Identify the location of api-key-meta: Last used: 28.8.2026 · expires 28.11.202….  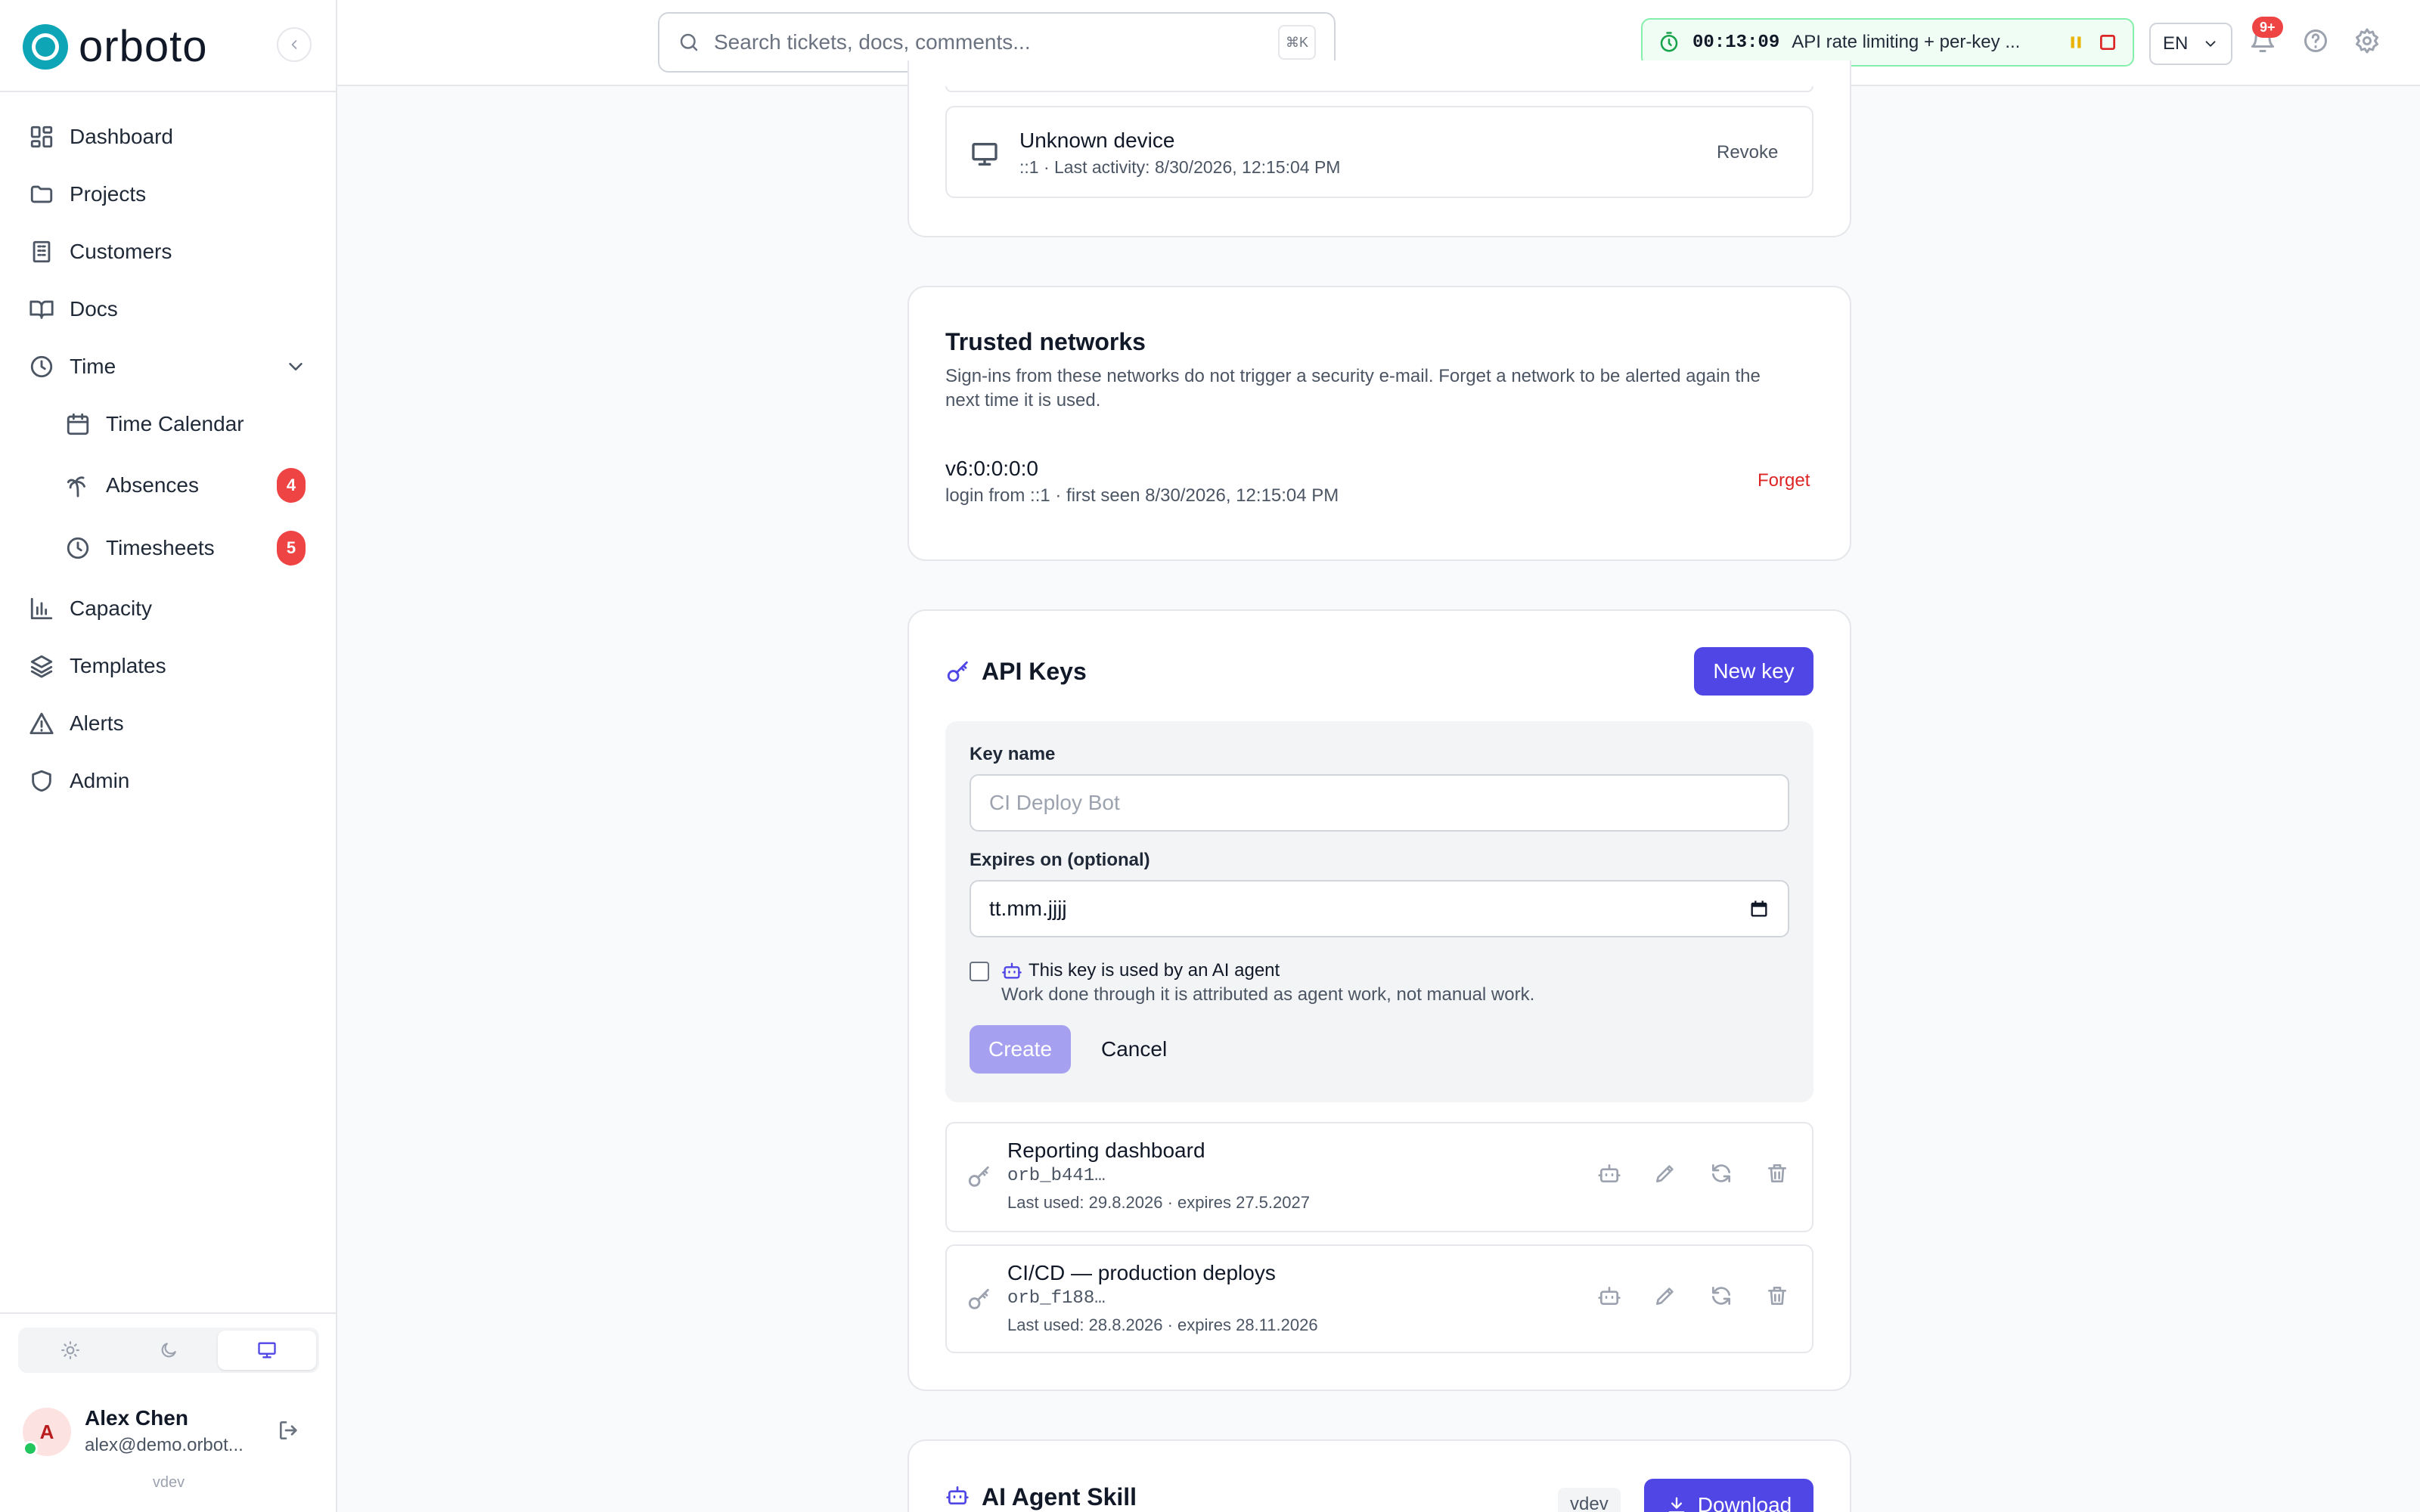
(1162, 1324).